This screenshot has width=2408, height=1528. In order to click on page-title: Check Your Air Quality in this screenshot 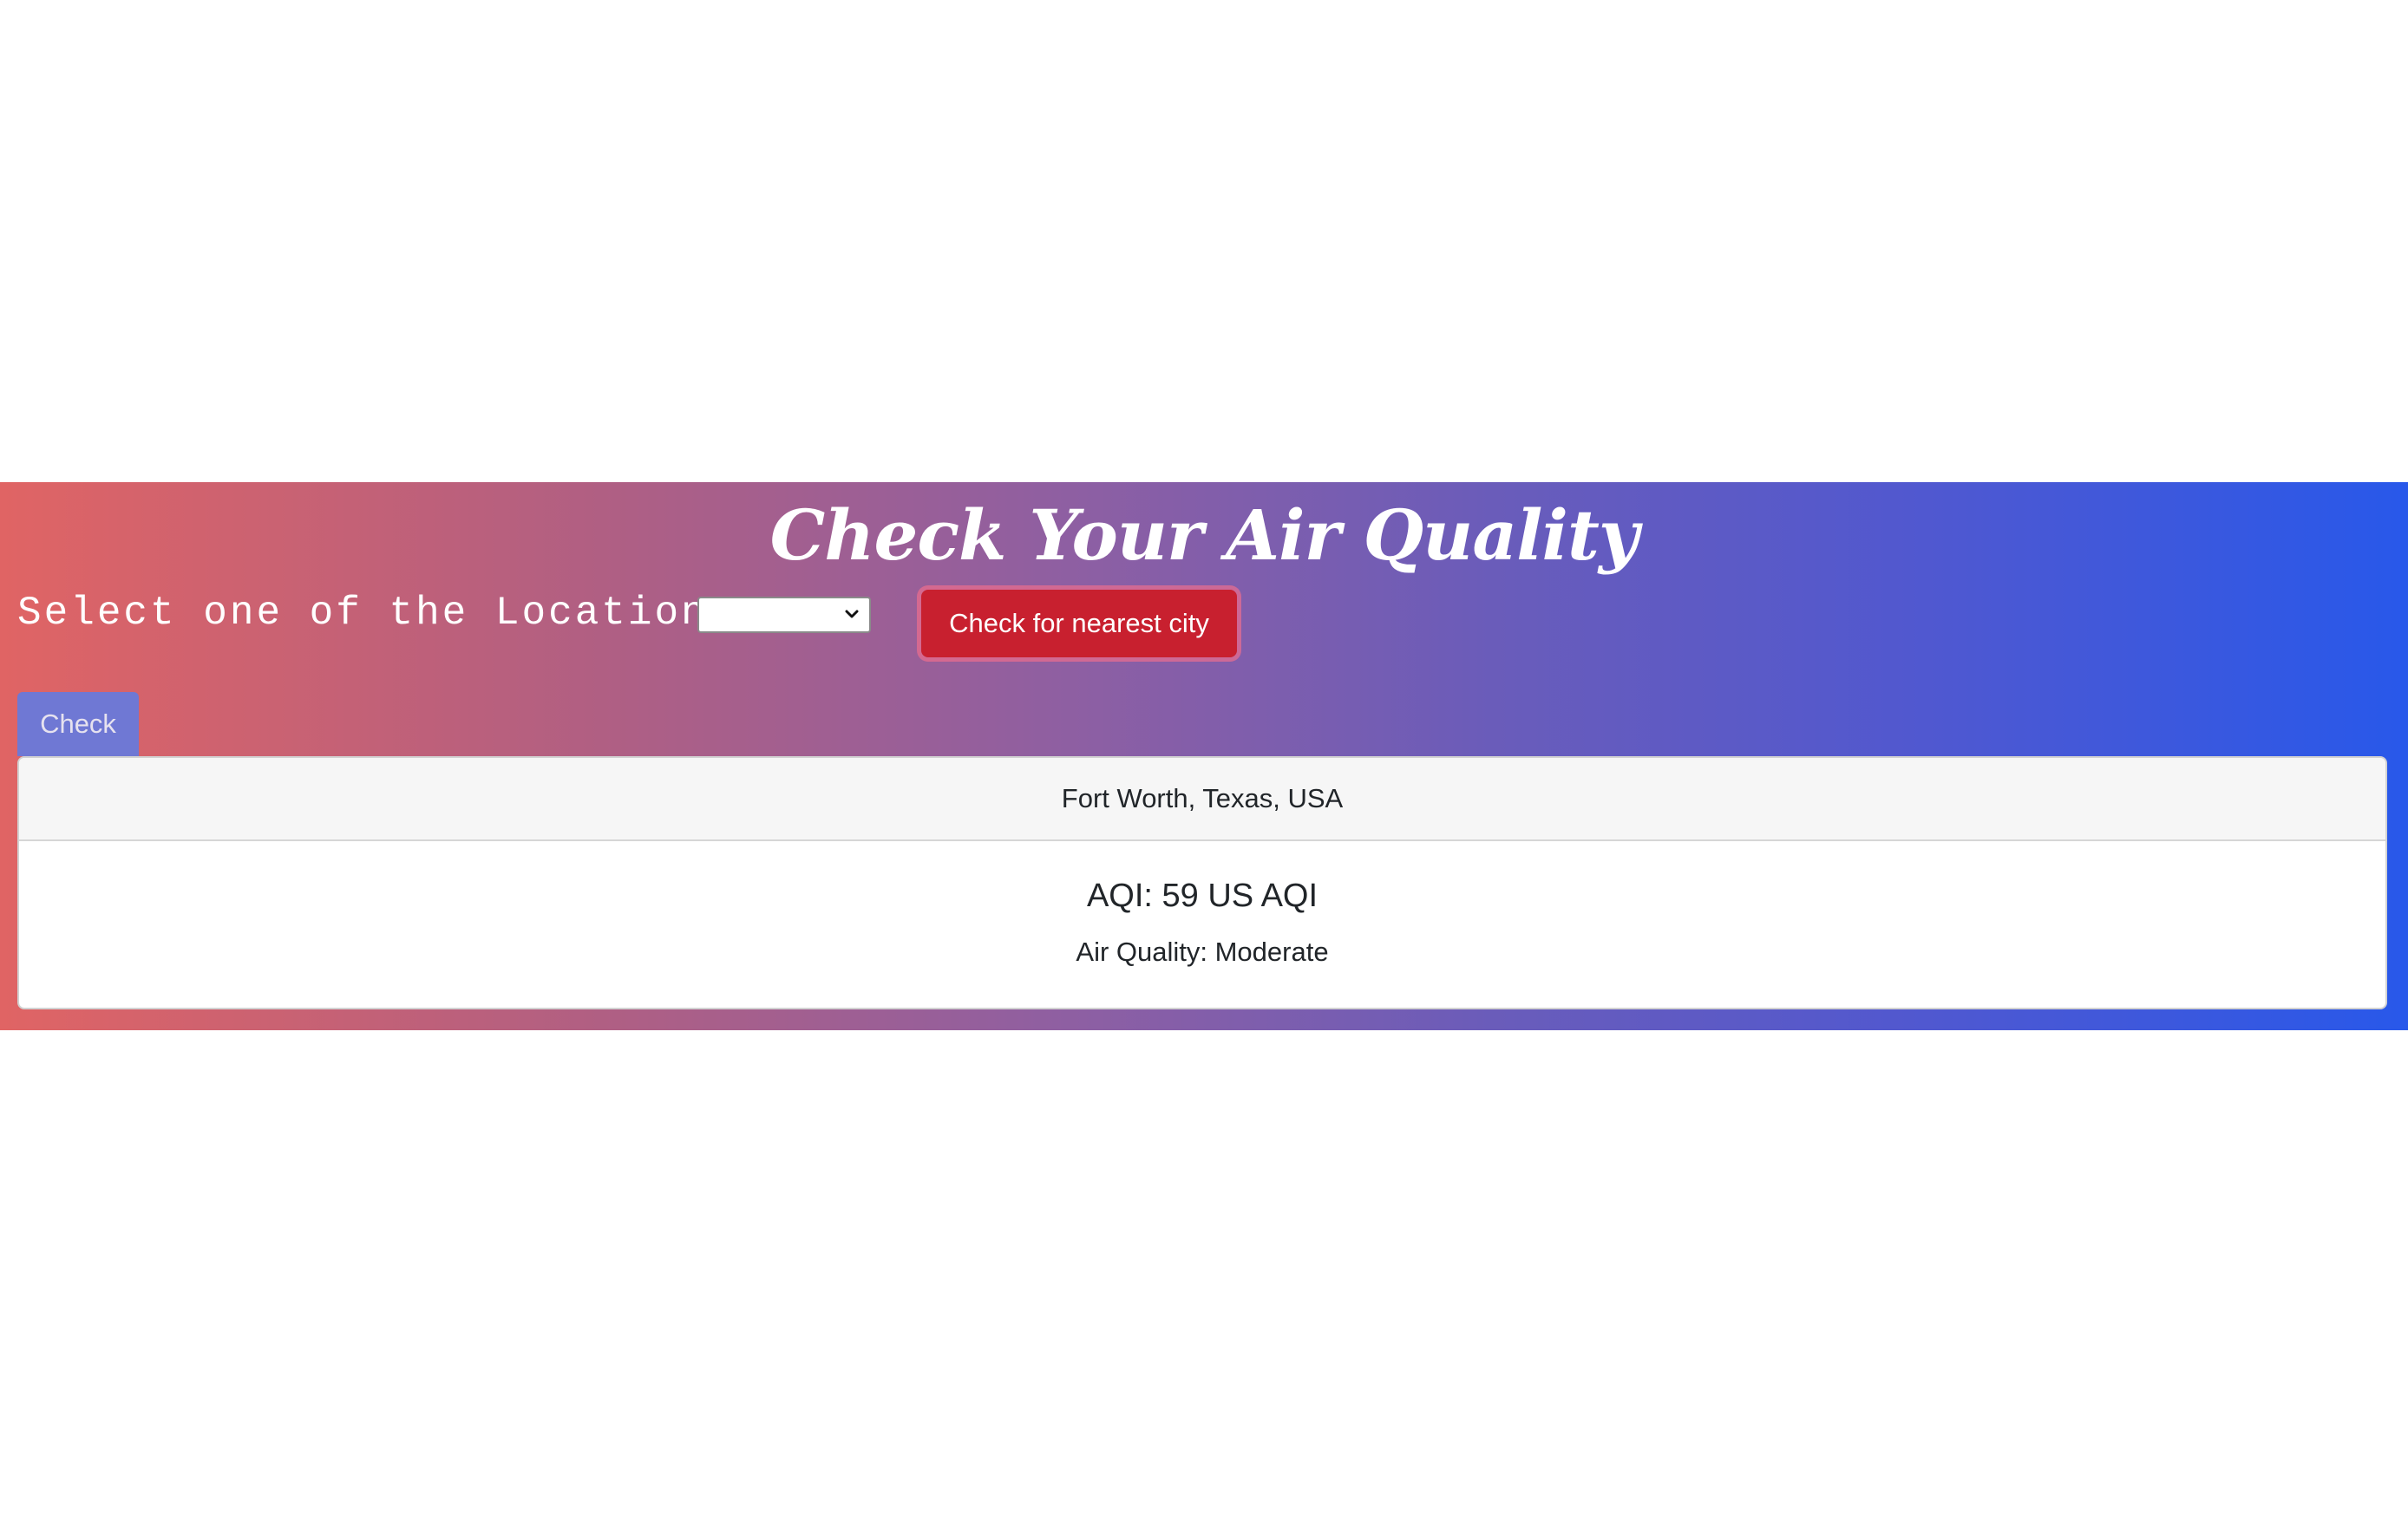, I will do `click(1204, 535)`.